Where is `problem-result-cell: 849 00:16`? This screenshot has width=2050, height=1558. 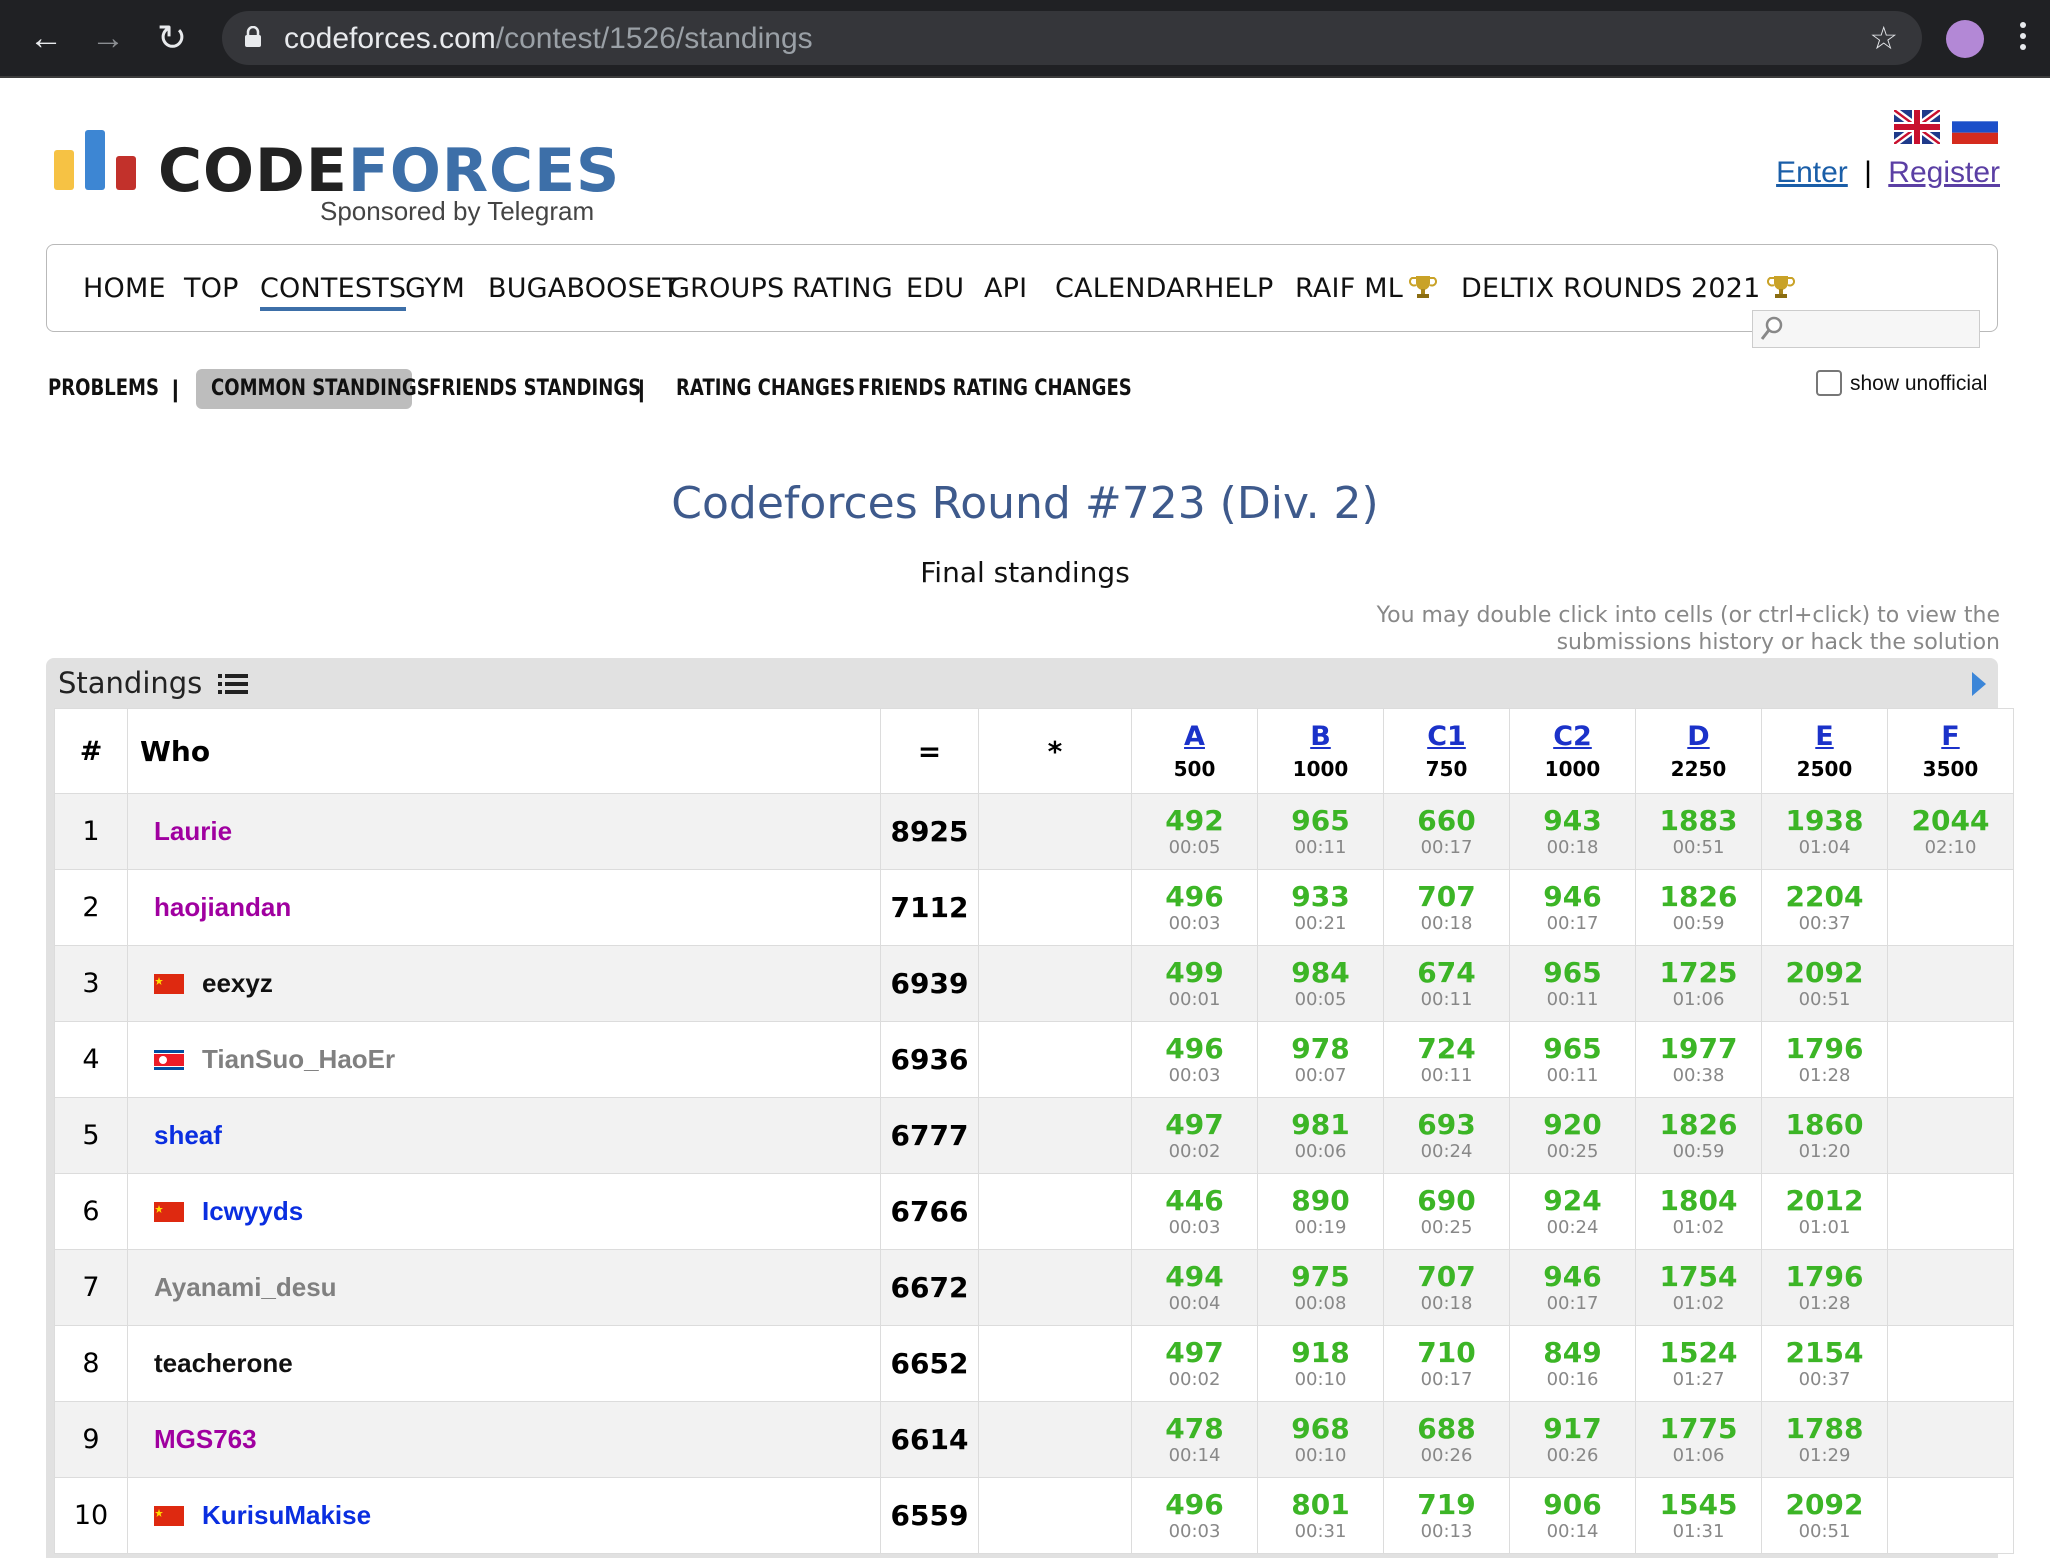 problem-result-cell: 849 00:16 is located at coordinates (1572, 1363).